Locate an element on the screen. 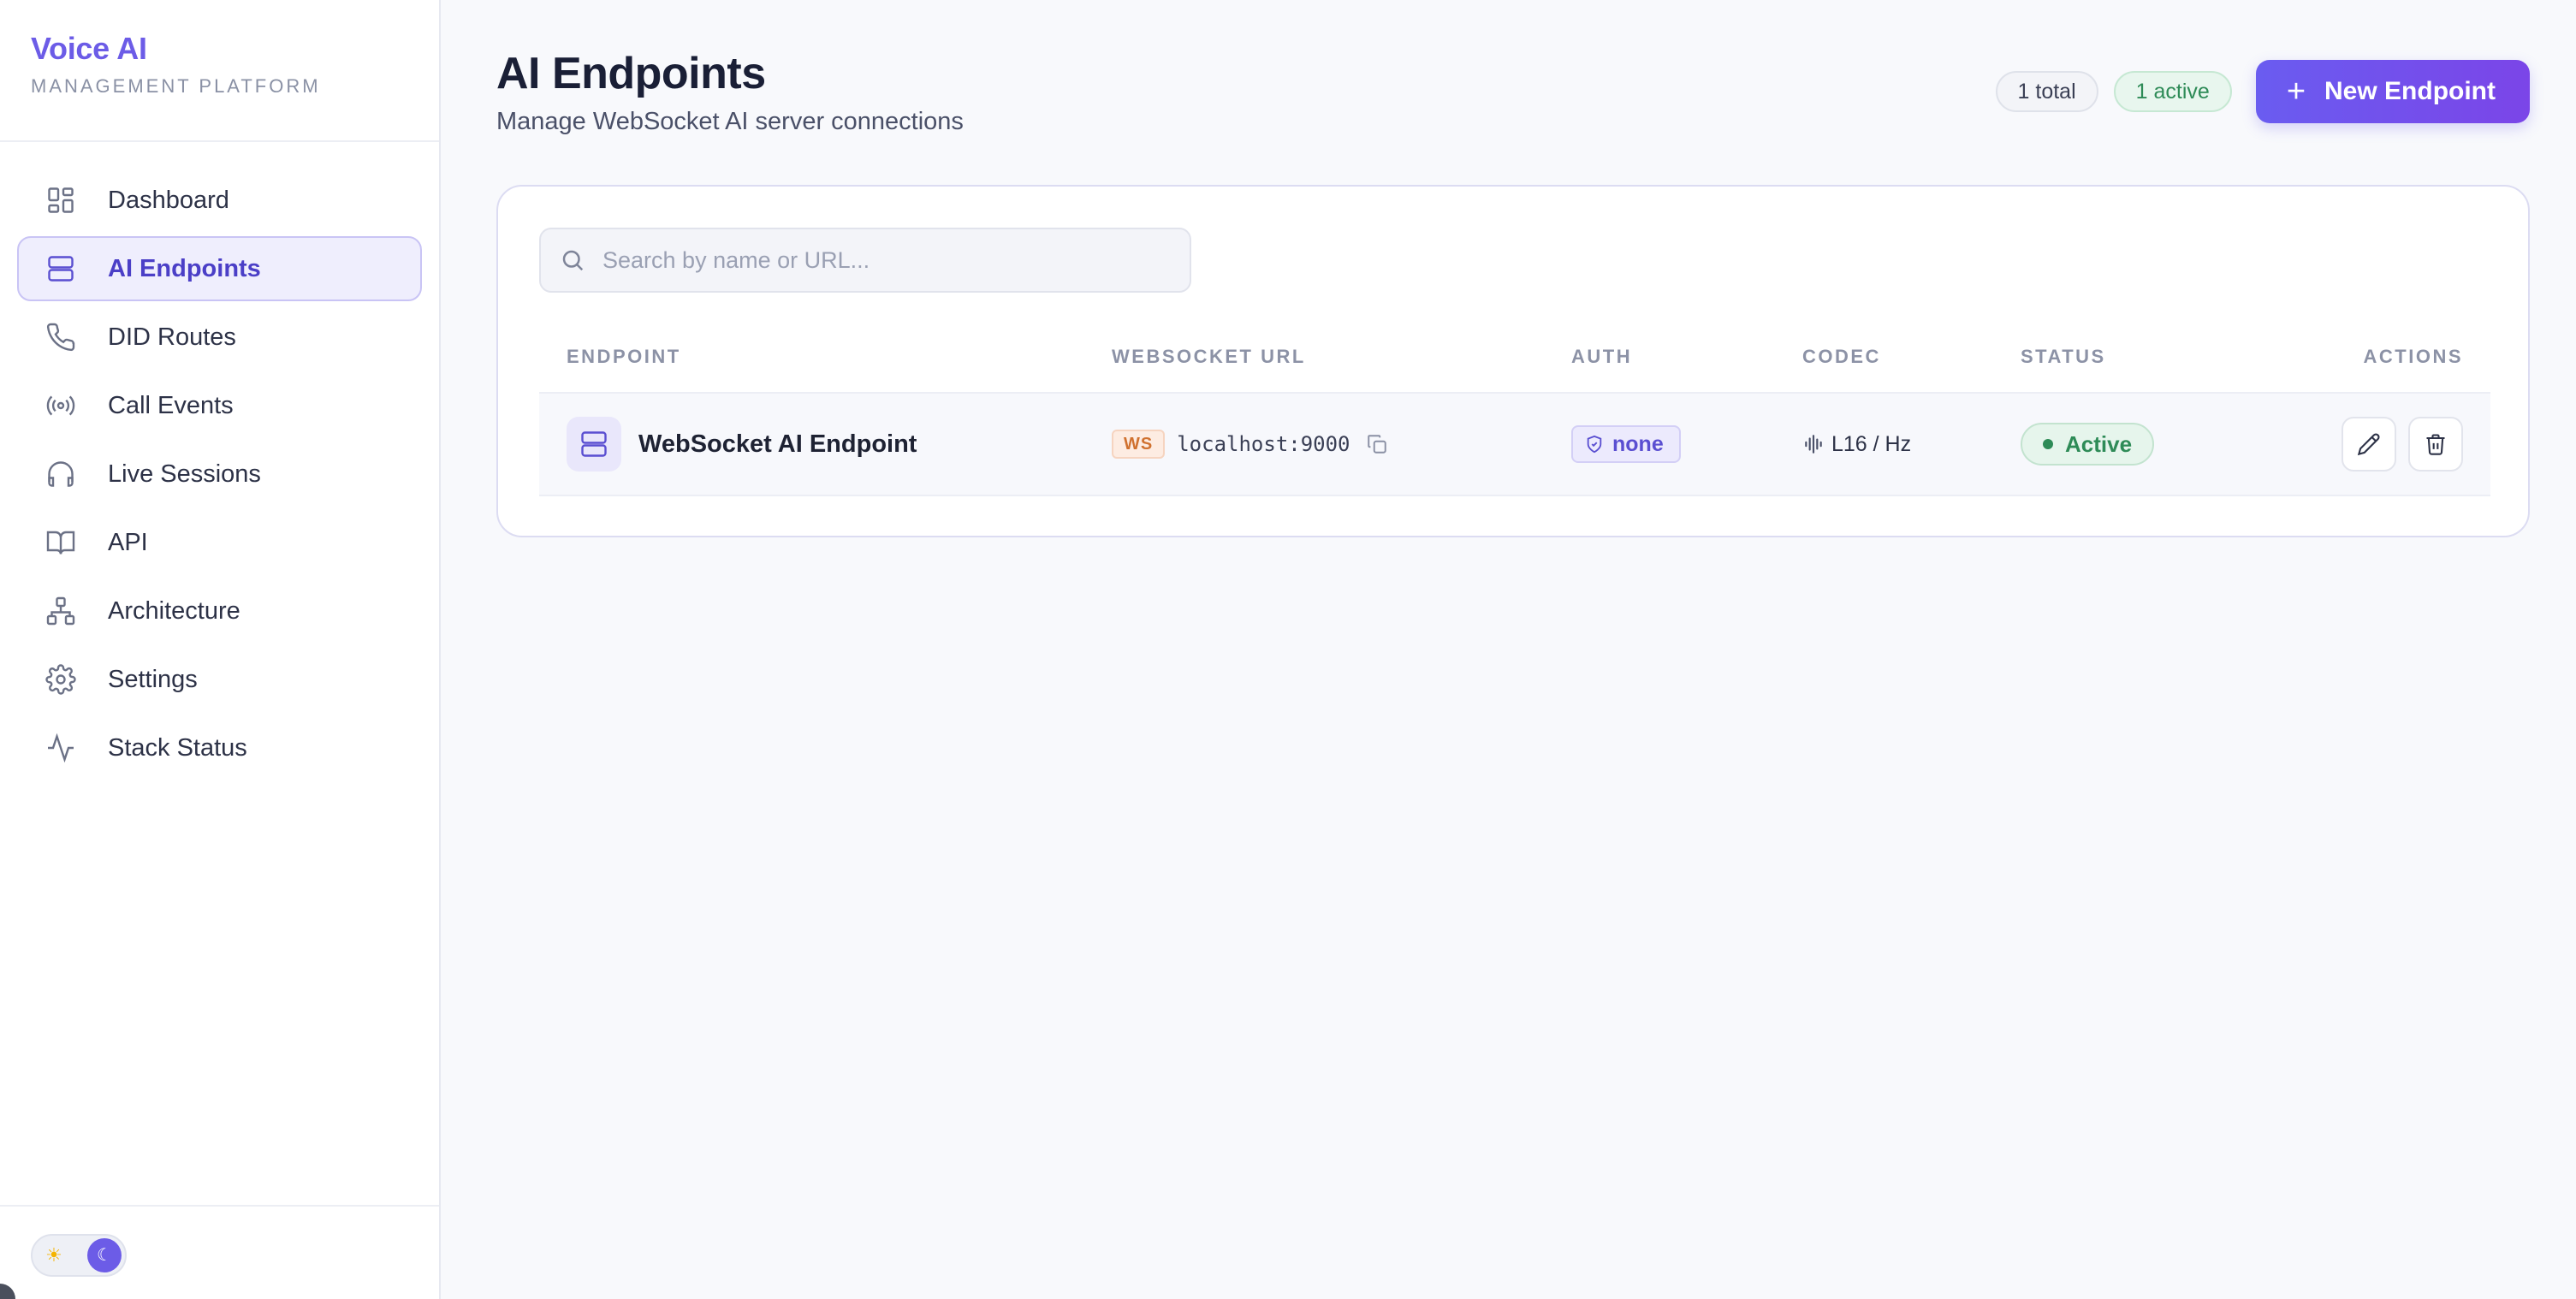 Image resolution: width=2576 pixels, height=1299 pixels. sidebar-item-label: API is located at coordinates (128, 542).